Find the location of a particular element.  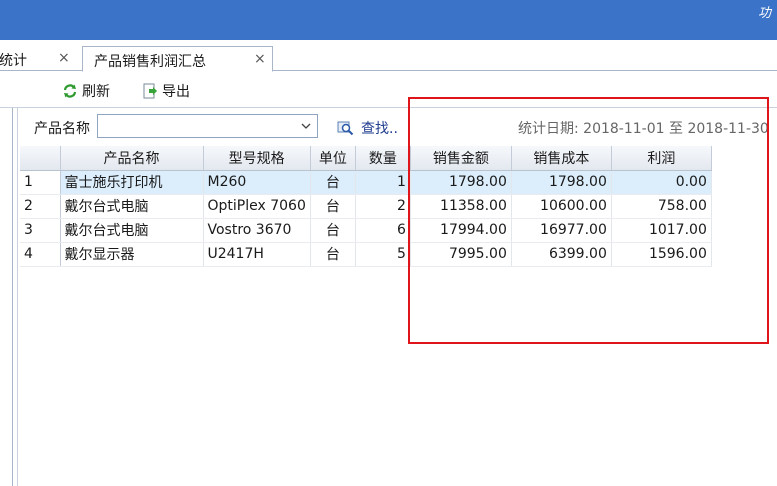

column-header-product-name: 产品名称 is located at coordinates (132, 158).